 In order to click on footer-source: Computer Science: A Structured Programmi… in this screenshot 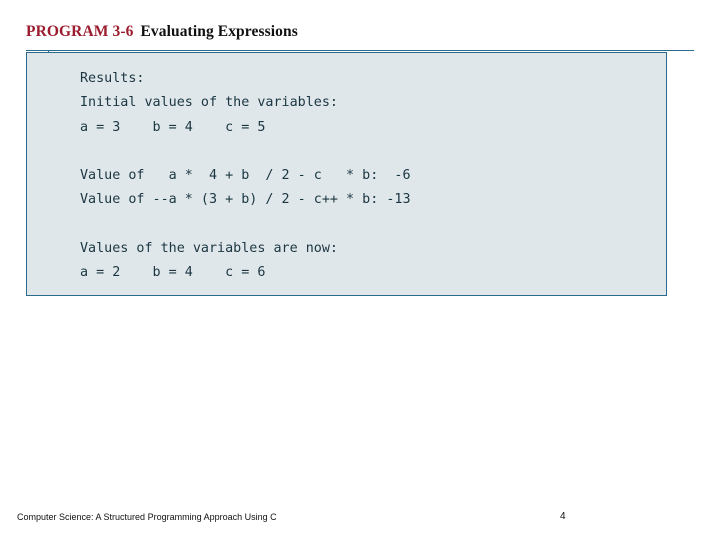, I will do `click(147, 517)`.